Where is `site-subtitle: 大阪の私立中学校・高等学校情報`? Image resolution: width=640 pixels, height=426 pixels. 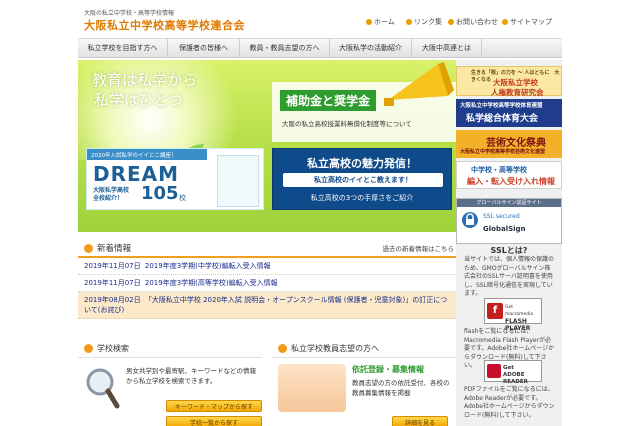
site-subtitle: 大阪の私立中学校・高等学校情報 is located at coordinates (129, 13).